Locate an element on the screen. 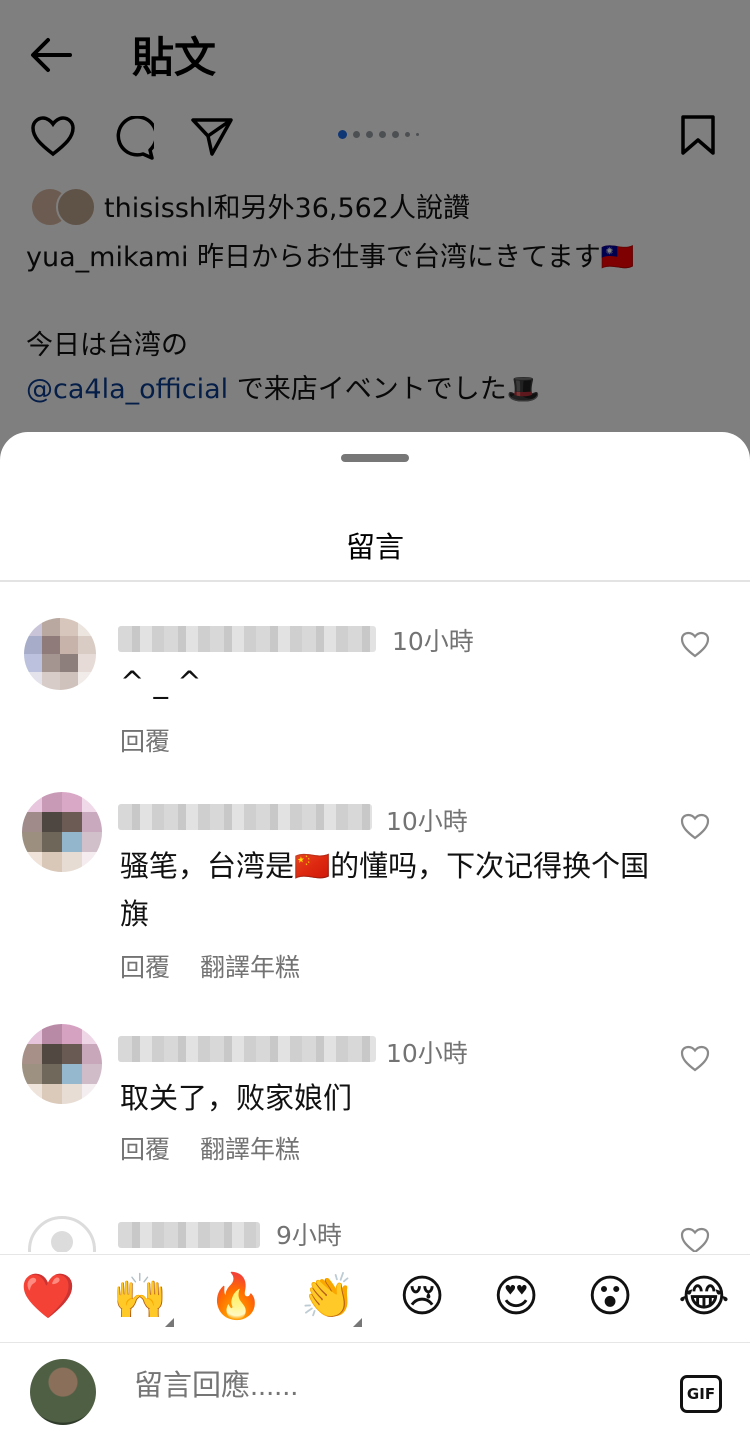 The width and height of the screenshot is (750, 1439). emoji-clap-button: 👏 is located at coordinates (331, 1298).